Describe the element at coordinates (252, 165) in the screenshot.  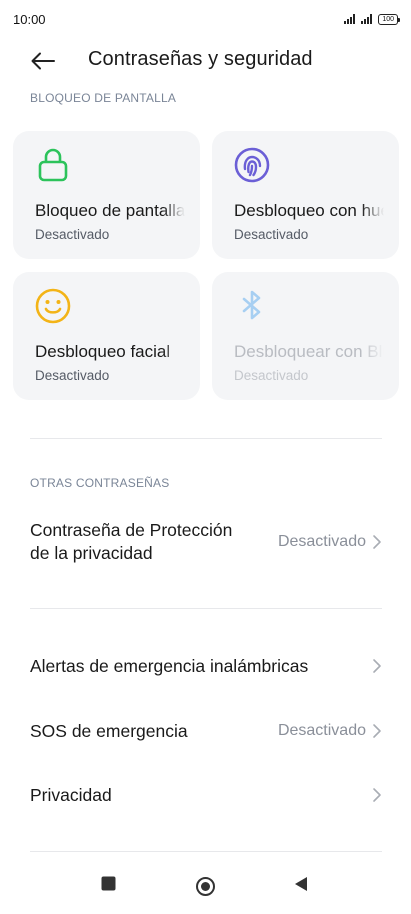
I see `fingerprint-icon` at that location.